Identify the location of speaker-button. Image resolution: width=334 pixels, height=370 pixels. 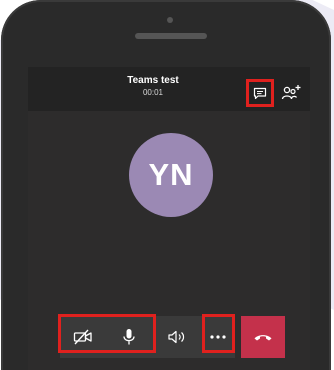
(176, 337).